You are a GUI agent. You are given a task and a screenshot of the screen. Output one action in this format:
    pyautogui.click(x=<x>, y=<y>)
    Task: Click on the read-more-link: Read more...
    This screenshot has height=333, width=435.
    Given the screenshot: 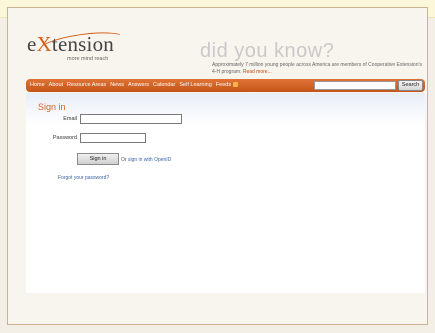 What is the action you would take?
    pyautogui.click(x=257, y=72)
    